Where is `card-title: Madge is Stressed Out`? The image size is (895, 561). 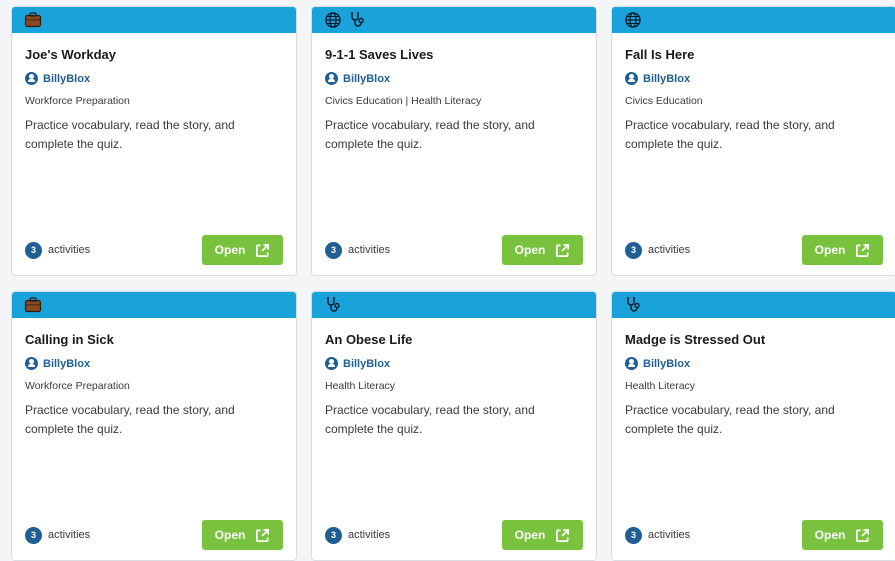
card-title: Madge is Stressed Out is located at coordinates (695, 339).